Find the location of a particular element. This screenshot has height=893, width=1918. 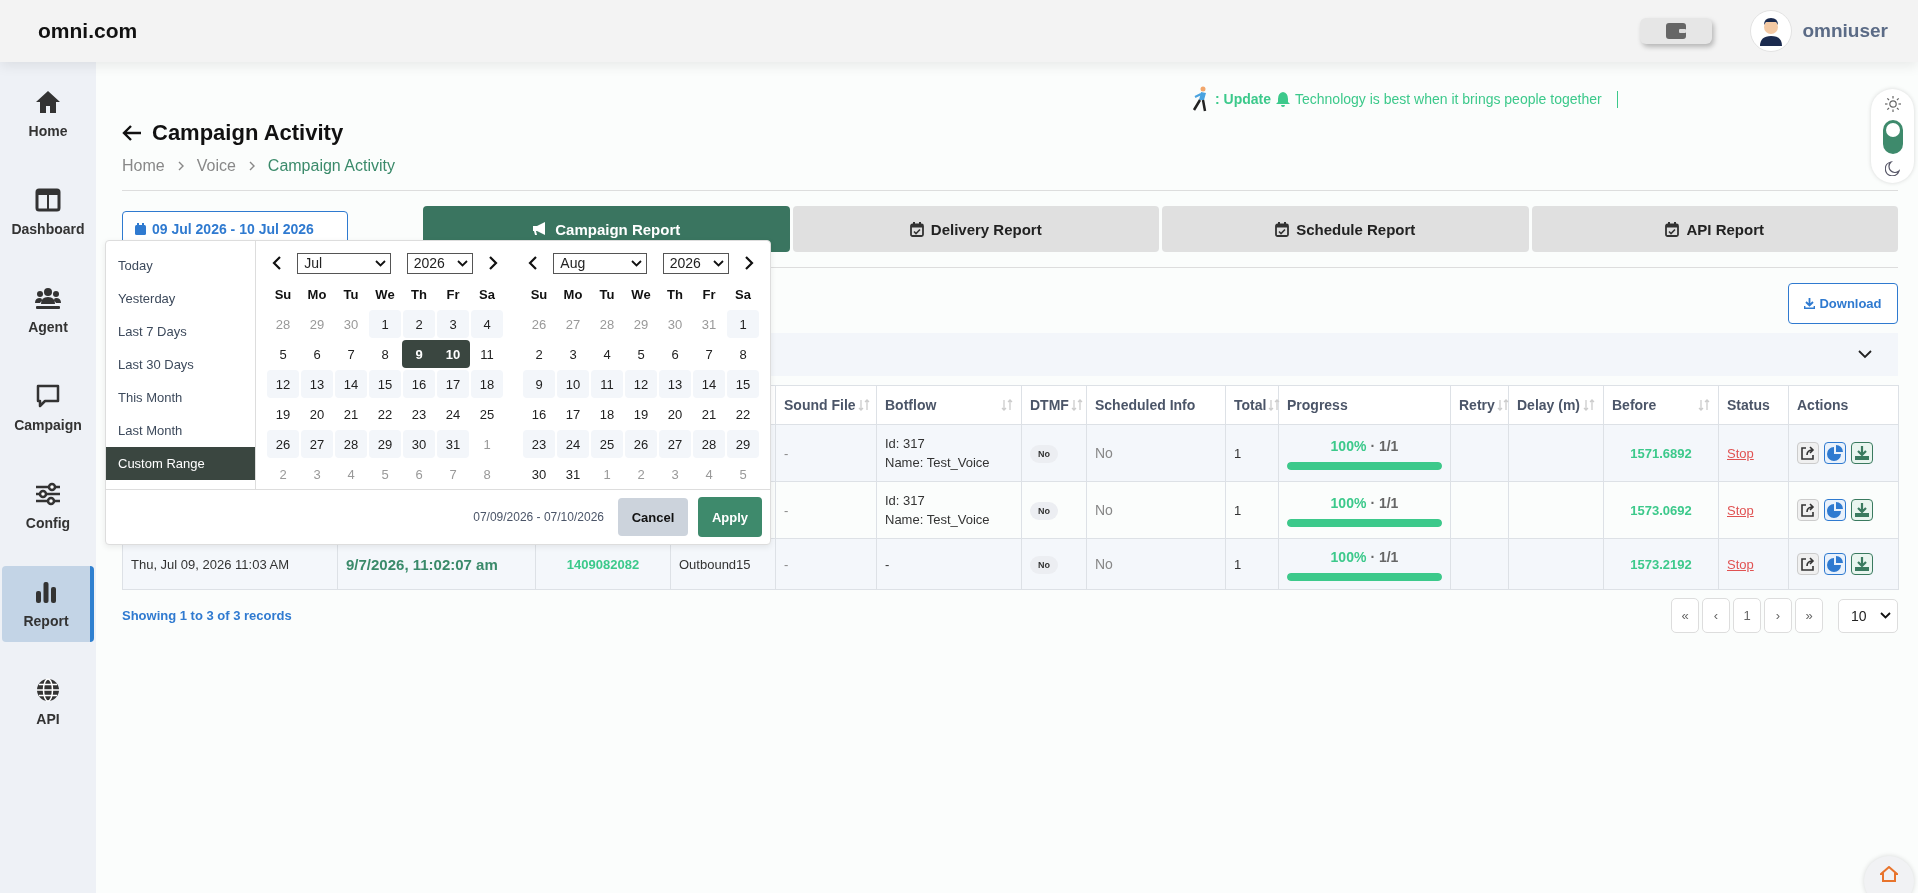

wallet-button is located at coordinates (1676, 31).